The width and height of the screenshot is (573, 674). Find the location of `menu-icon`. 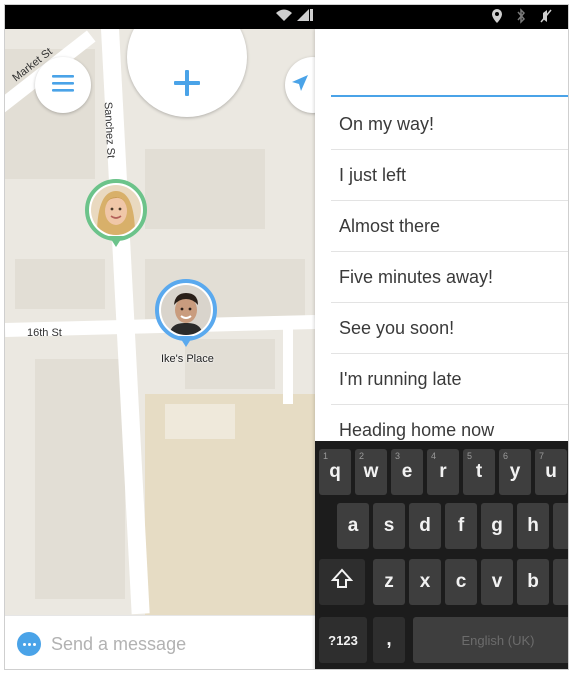

menu-icon is located at coordinates (63, 85).